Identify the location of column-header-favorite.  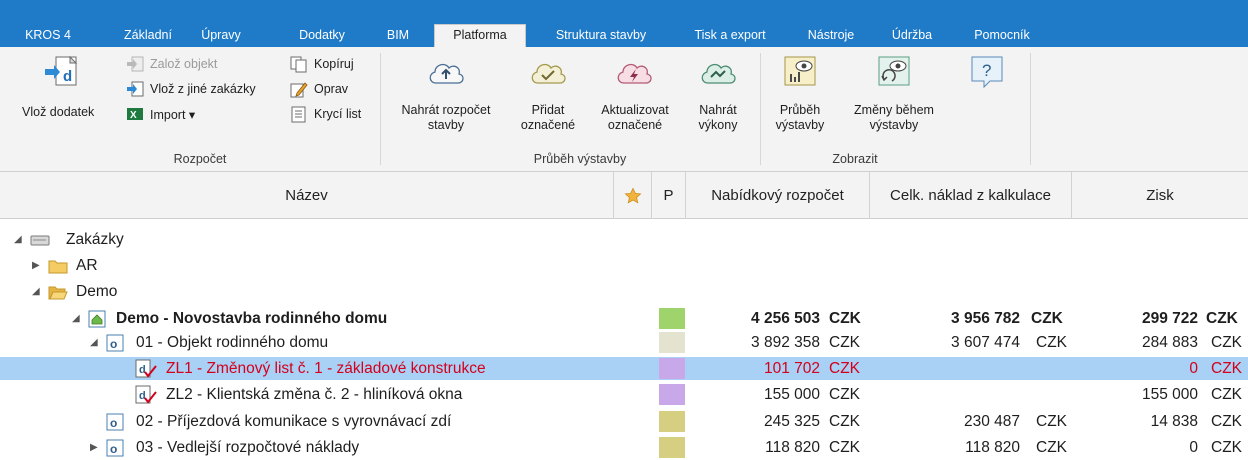
(633, 195).